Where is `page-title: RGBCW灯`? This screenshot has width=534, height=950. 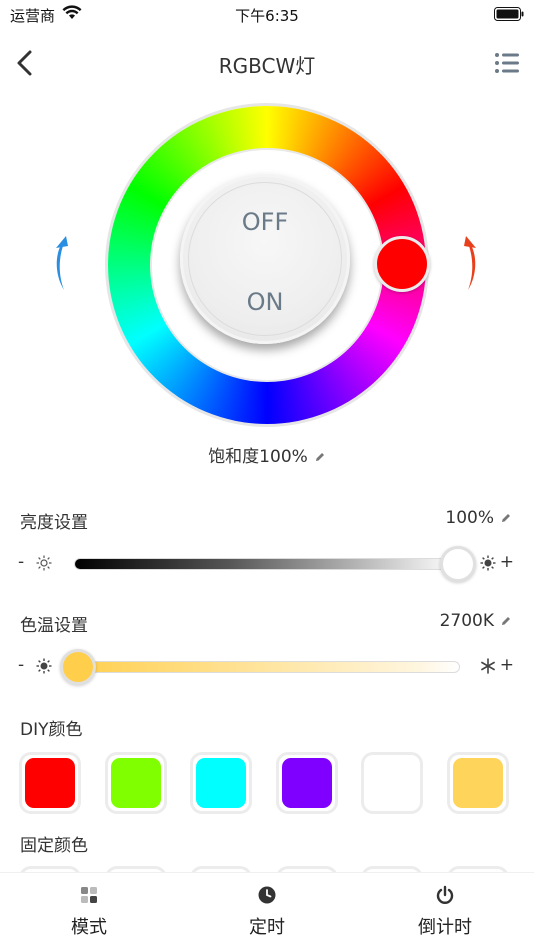 page-title: RGBCW灯 is located at coordinates (267, 66).